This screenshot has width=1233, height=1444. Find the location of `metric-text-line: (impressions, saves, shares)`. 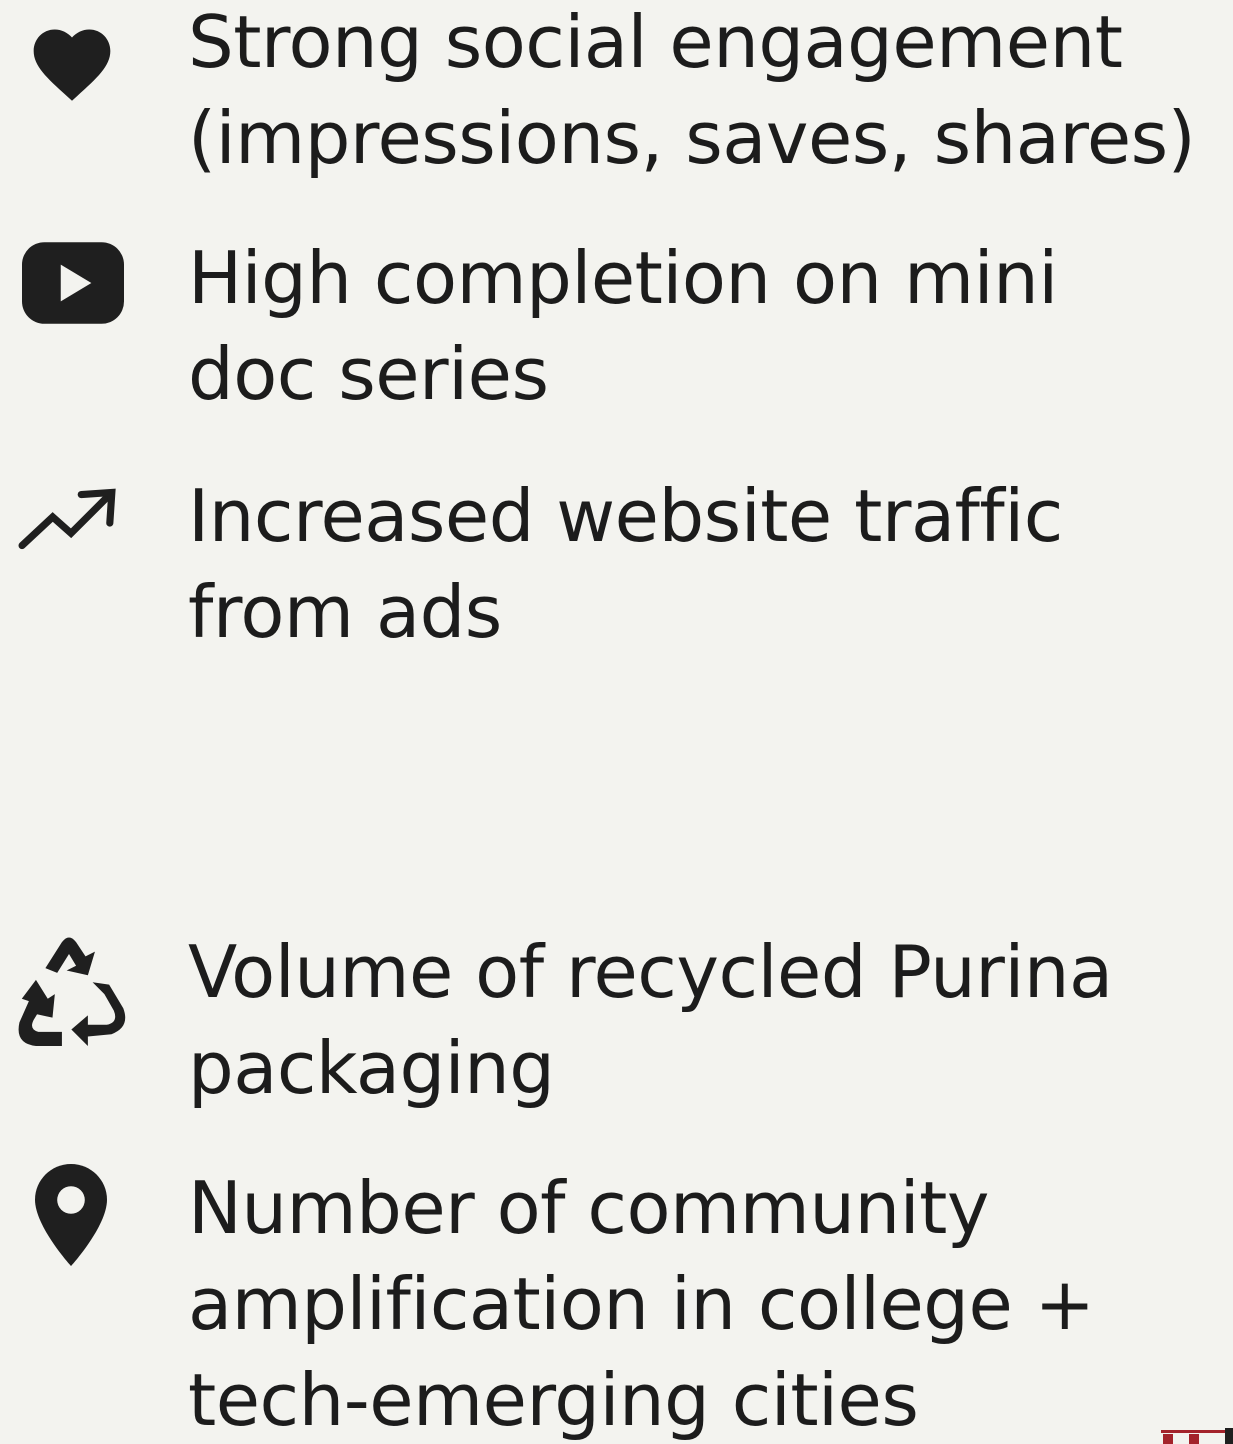

metric-text-line: (impressions, saves, shares) is located at coordinates (692, 138).